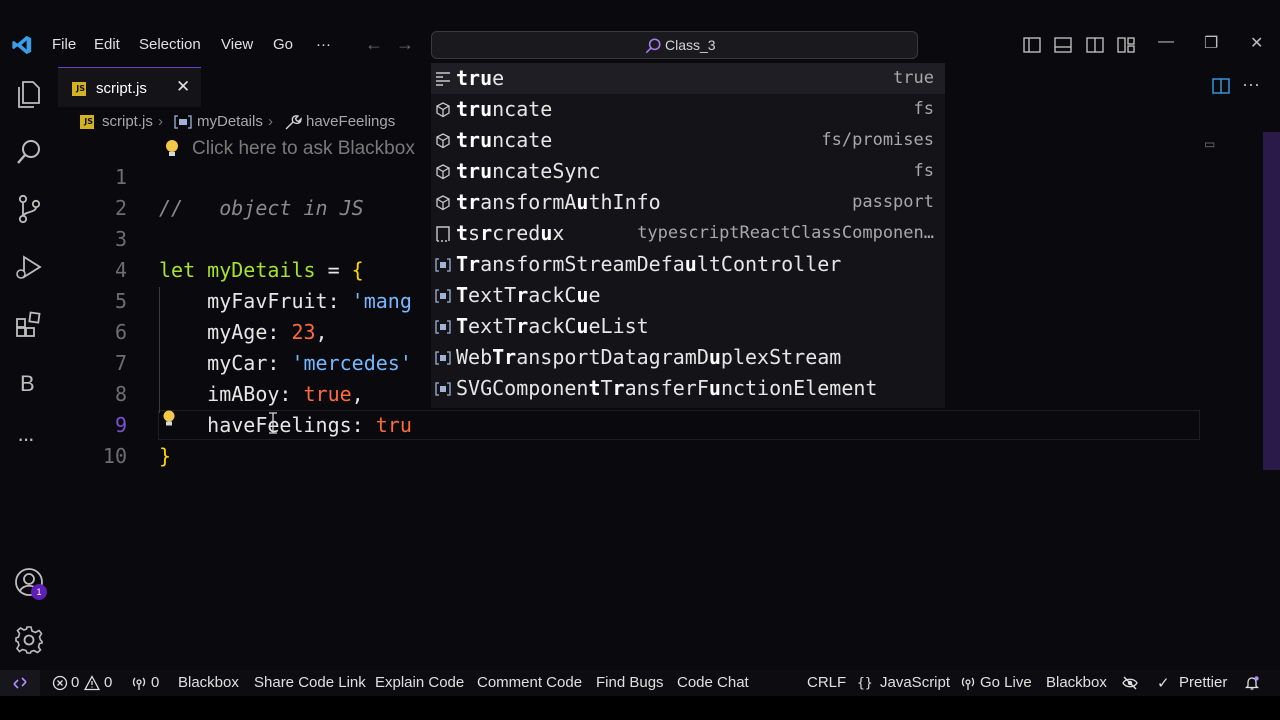 This screenshot has height=720, width=1280. Describe the element at coordinates (1252, 683) in the screenshot. I see `notifications-bell-icon` at that location.